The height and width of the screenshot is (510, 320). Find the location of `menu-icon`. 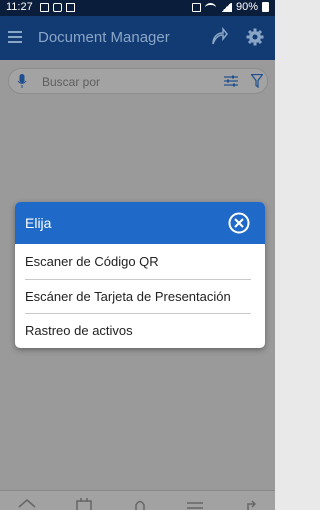

menu-icon is located at coordinates (15, 37).